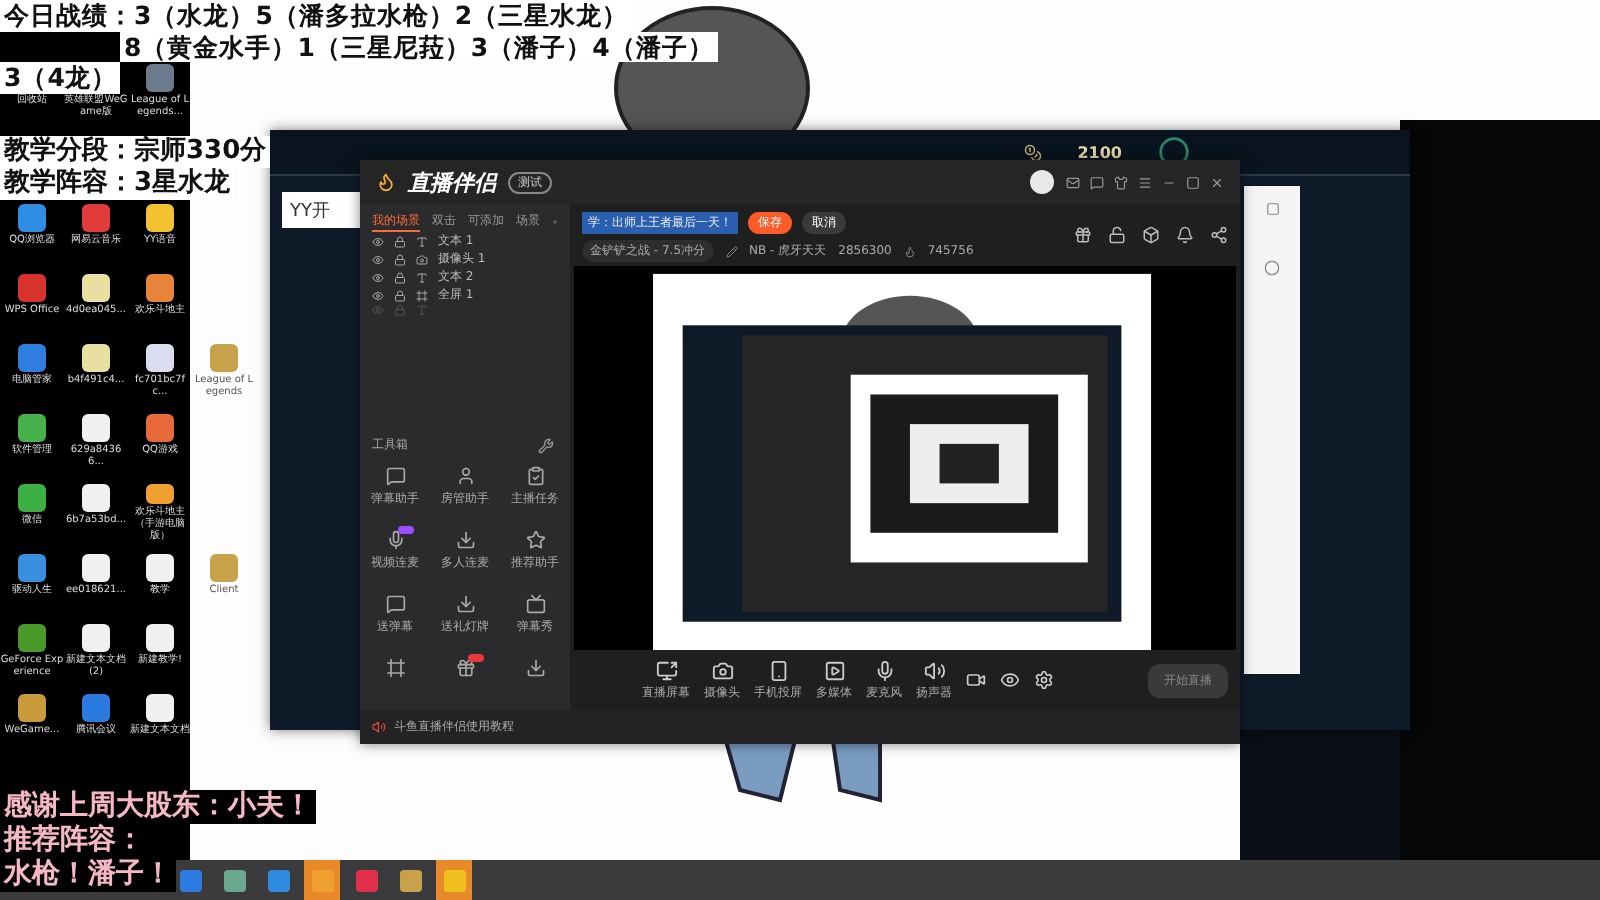  Describe the element at coordinates (1117, 235) in the screenshot. I see `unlock-icon` at that location.